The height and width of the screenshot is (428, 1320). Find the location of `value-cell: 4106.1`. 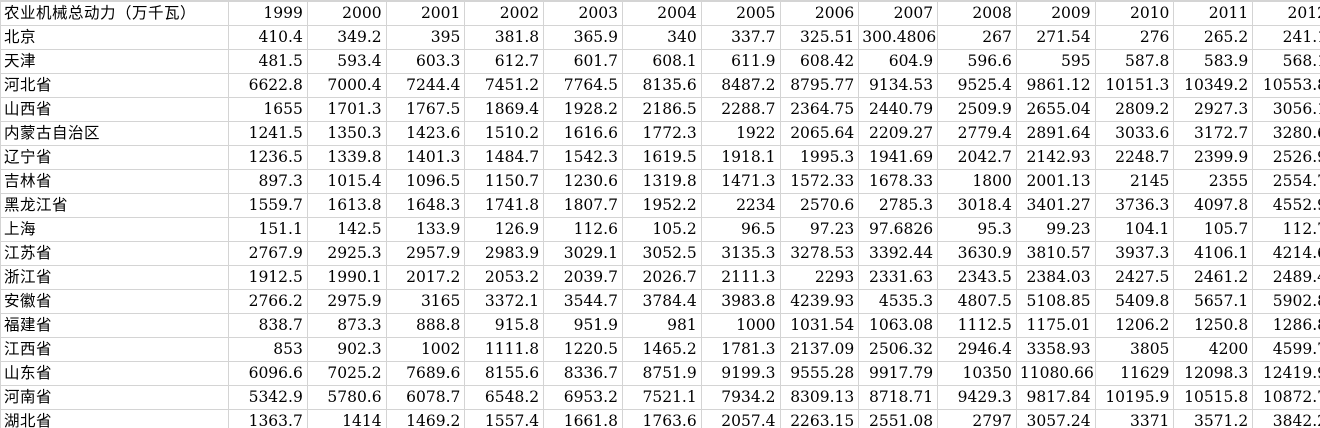

value-cell: 4106.1 is located at coordinates (1213, 253).